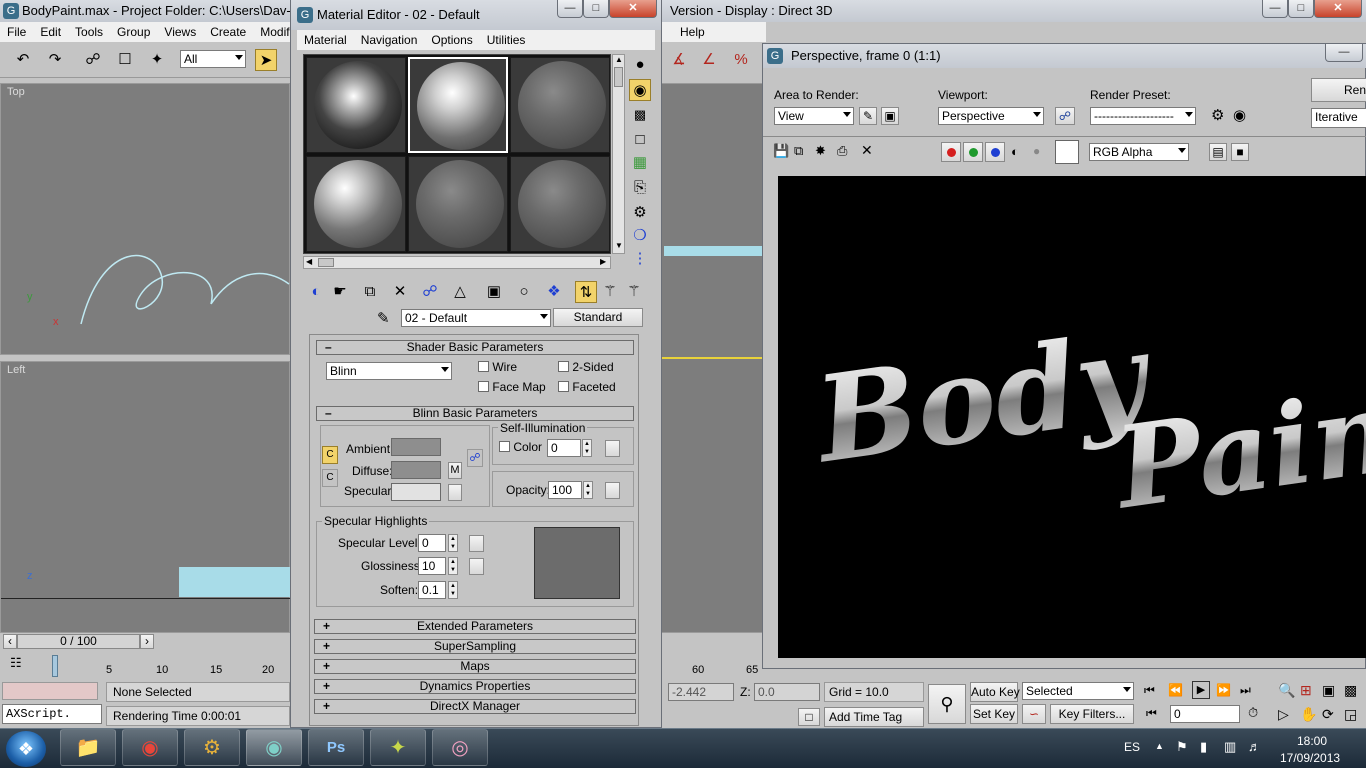  Describe the element at coordinates (787, 692) in the screenshot. I see `coord-z-field: 0.0` at that location.